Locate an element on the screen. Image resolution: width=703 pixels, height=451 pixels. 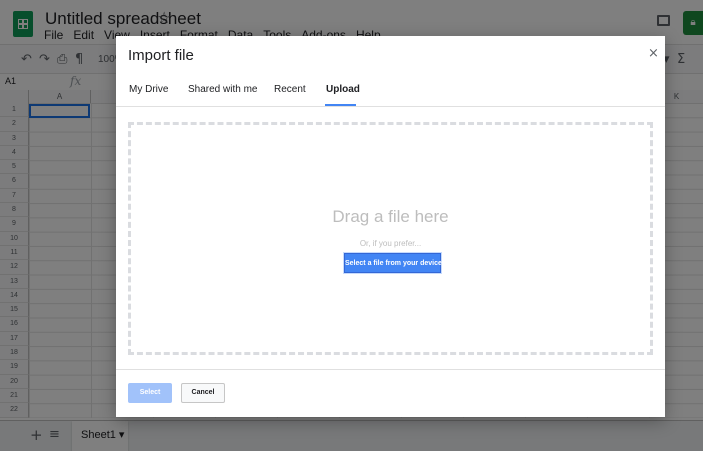
cancel-button: Cancel is located at coordinates (203, 393).